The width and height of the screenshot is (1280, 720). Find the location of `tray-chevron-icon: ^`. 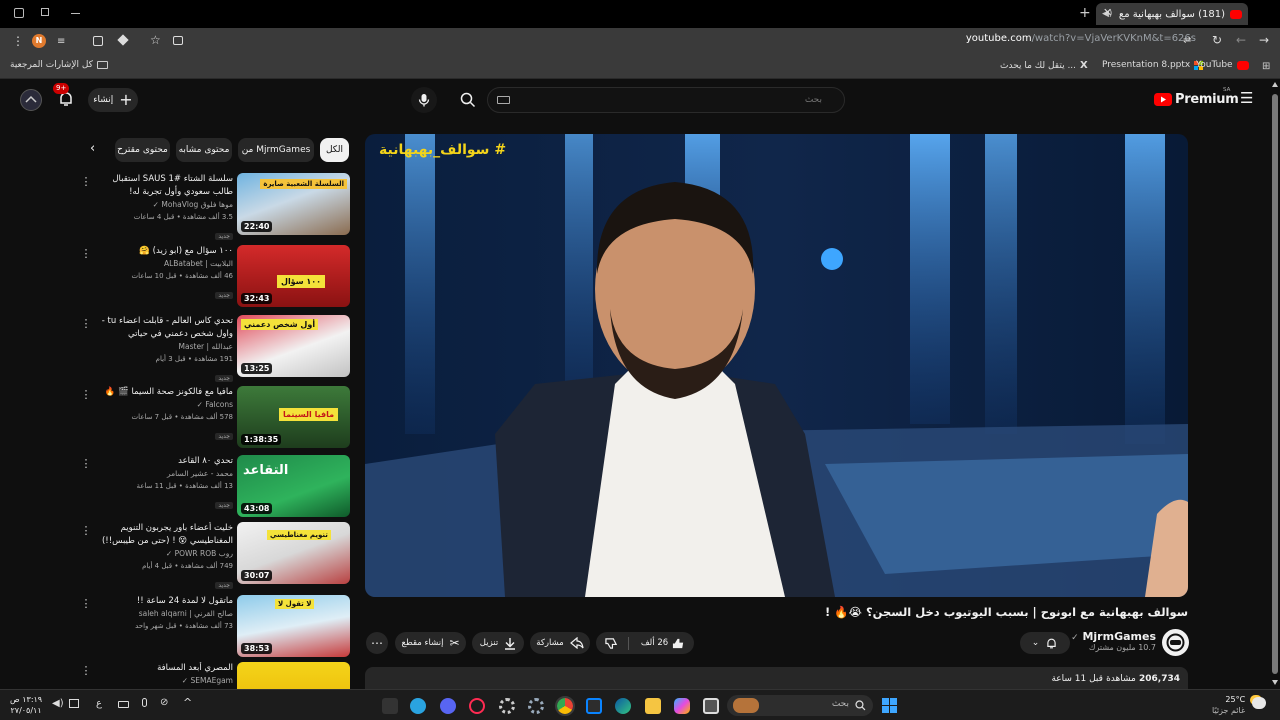

tray-chevron-icon: ^ is located at coordinates (187, 702).